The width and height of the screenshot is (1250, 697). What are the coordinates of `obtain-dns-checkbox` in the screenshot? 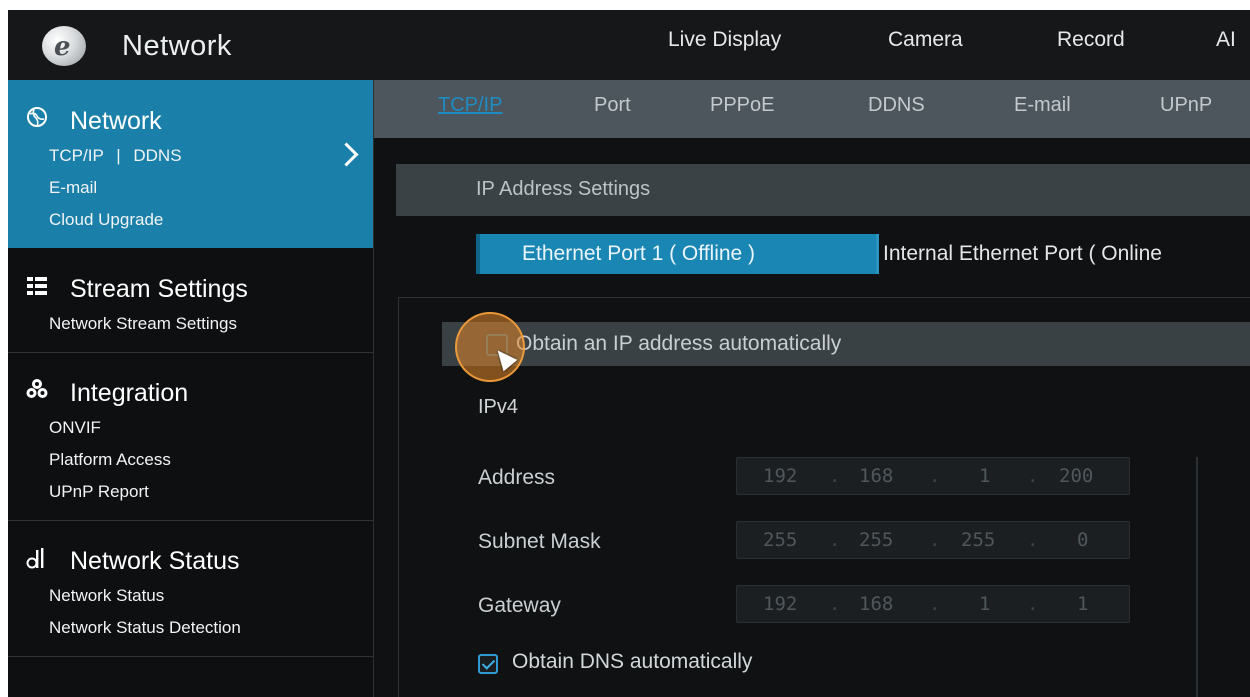 It's located at (488, 664).